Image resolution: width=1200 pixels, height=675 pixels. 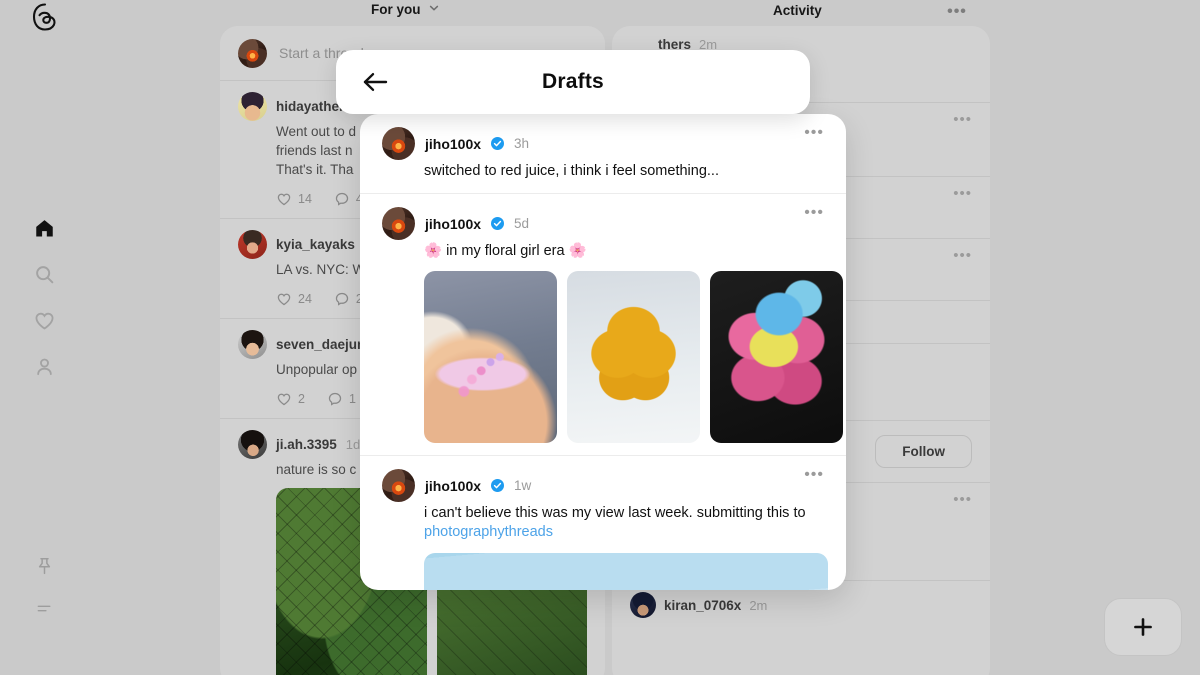 I want to click on draft-header: jiho100x 1w, so click(x=603, y=485).